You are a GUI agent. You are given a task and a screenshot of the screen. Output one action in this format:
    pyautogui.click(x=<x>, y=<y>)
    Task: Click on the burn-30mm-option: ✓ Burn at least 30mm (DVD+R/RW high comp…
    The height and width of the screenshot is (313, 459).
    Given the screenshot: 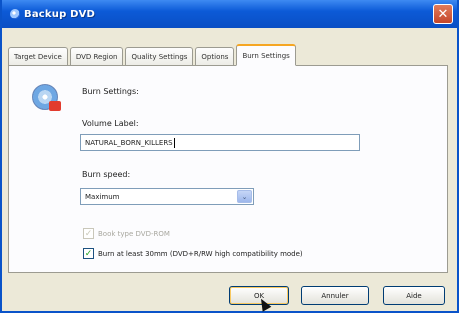 What is the action you would take?
    pyautogui.click(x=193, y=253)
    